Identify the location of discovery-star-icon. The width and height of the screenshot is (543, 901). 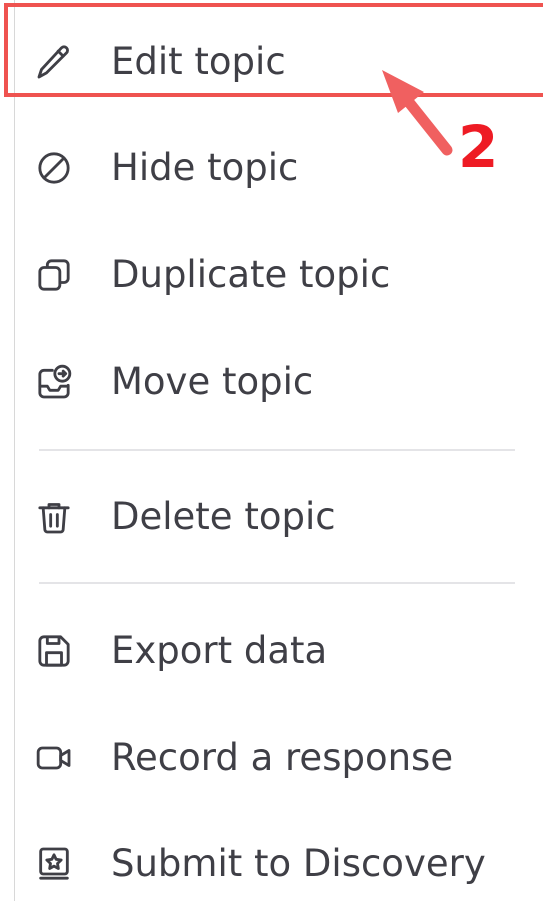
(54, 864).